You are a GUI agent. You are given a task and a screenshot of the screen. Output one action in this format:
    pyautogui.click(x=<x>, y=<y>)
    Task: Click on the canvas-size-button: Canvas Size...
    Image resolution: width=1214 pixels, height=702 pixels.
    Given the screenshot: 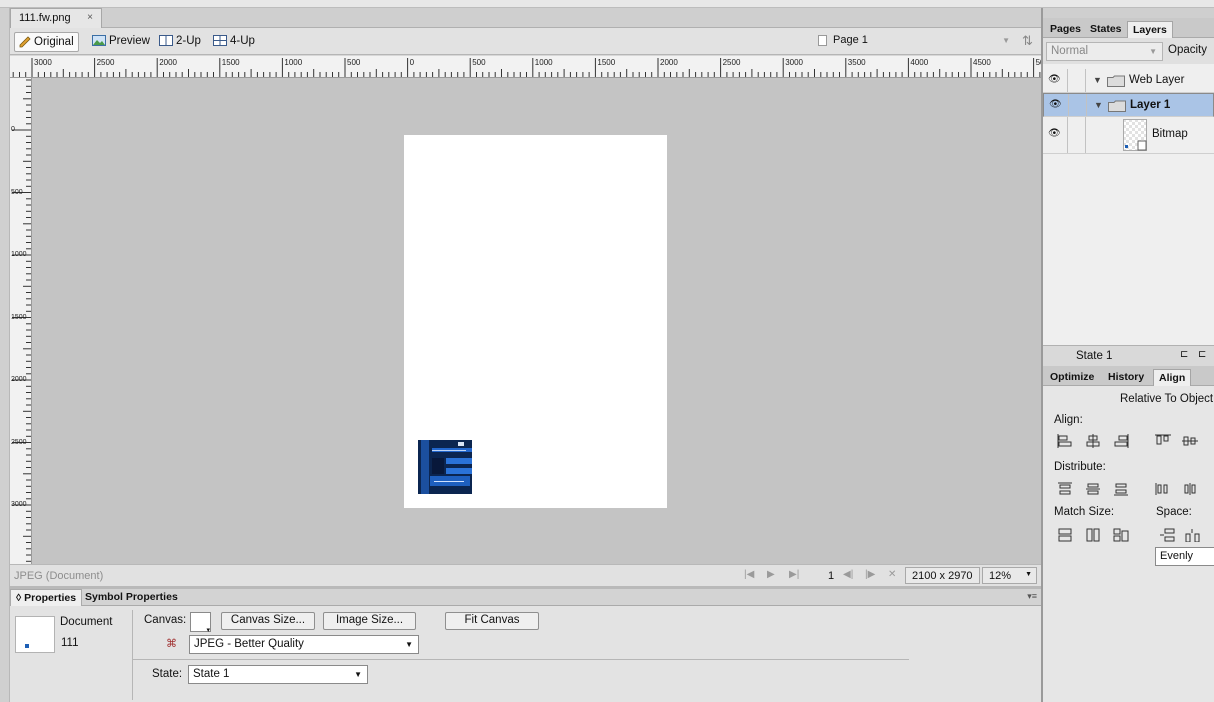 What is the action you would take?
    pyautogui.click(x=268, y=621)
    